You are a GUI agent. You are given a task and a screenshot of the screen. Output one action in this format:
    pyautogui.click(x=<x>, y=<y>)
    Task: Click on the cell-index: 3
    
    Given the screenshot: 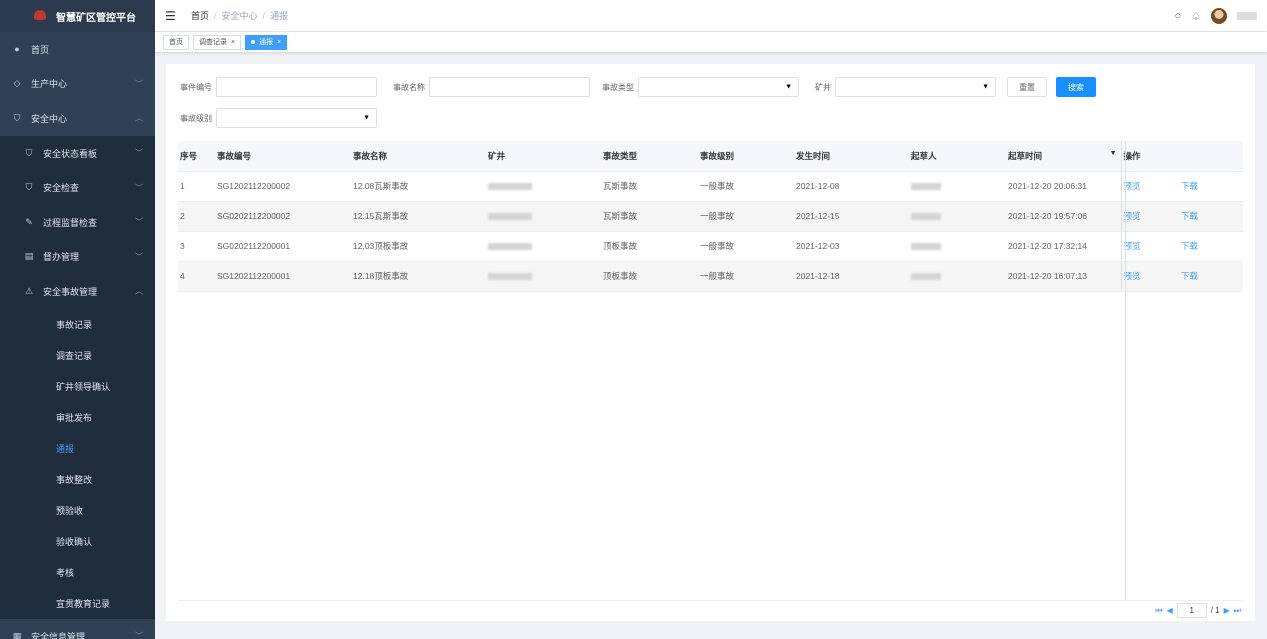 What is the action you would take?
    pyautogui.click(x=196, y=246)
    